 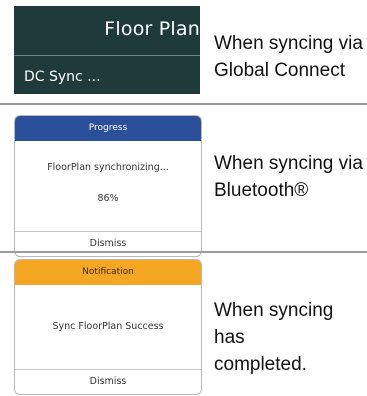 I want to click on floor-plan-title: Floor Plan, so click(x=152, y=29).